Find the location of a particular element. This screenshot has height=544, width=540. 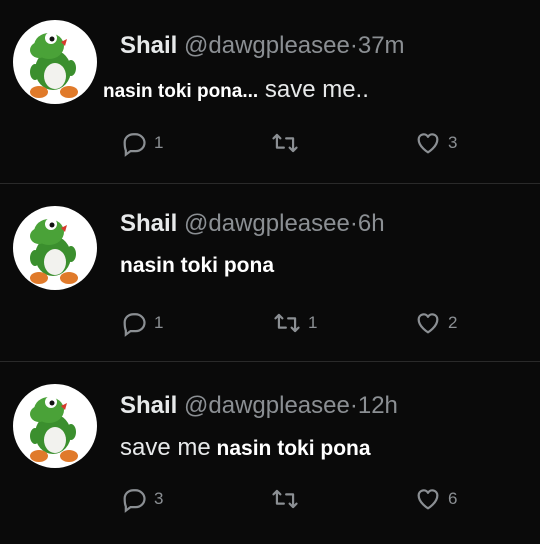

timestamp: 12h is located at coordinates (378, 405).